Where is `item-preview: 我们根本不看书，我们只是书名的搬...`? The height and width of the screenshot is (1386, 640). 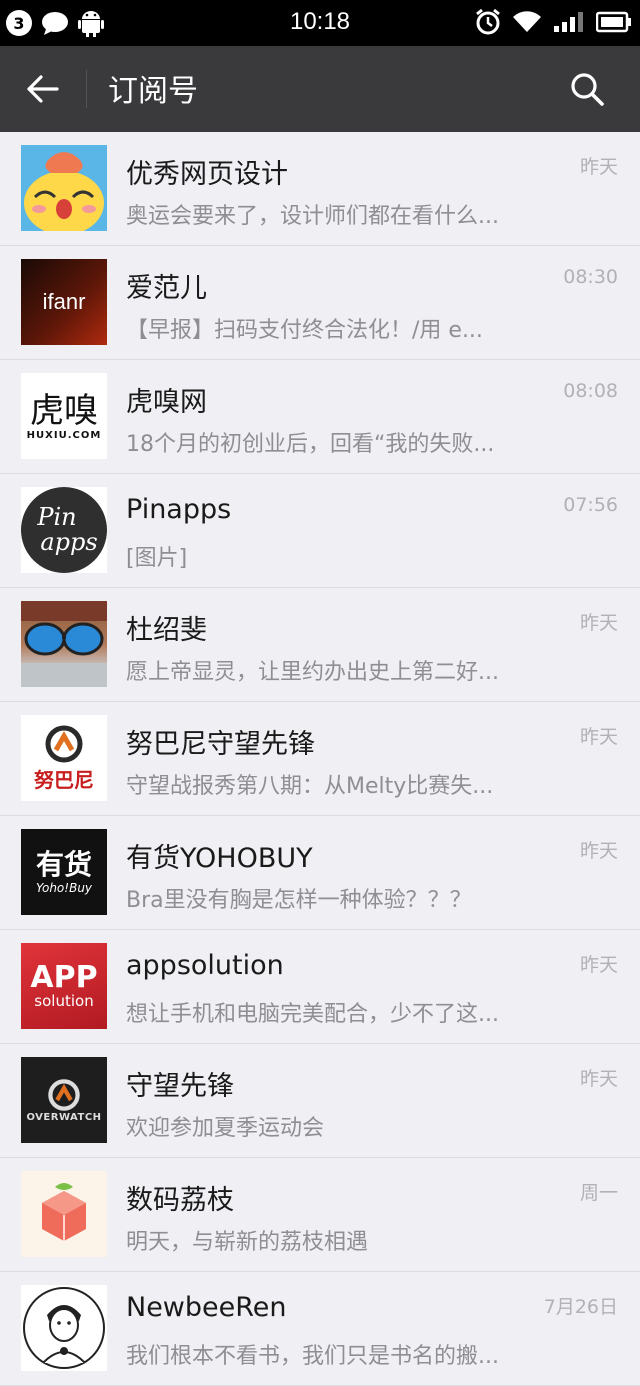 item-preview: 我们根本不看书，我们只是书名的搬... is located at coordinates (312, 1356).